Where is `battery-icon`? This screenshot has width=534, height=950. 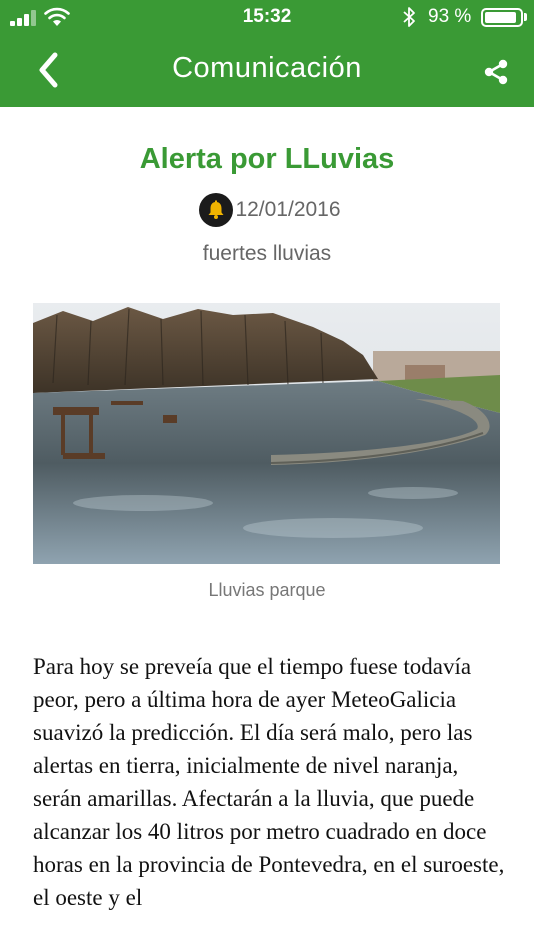
battery-icon is located at coordinates (502, 17).